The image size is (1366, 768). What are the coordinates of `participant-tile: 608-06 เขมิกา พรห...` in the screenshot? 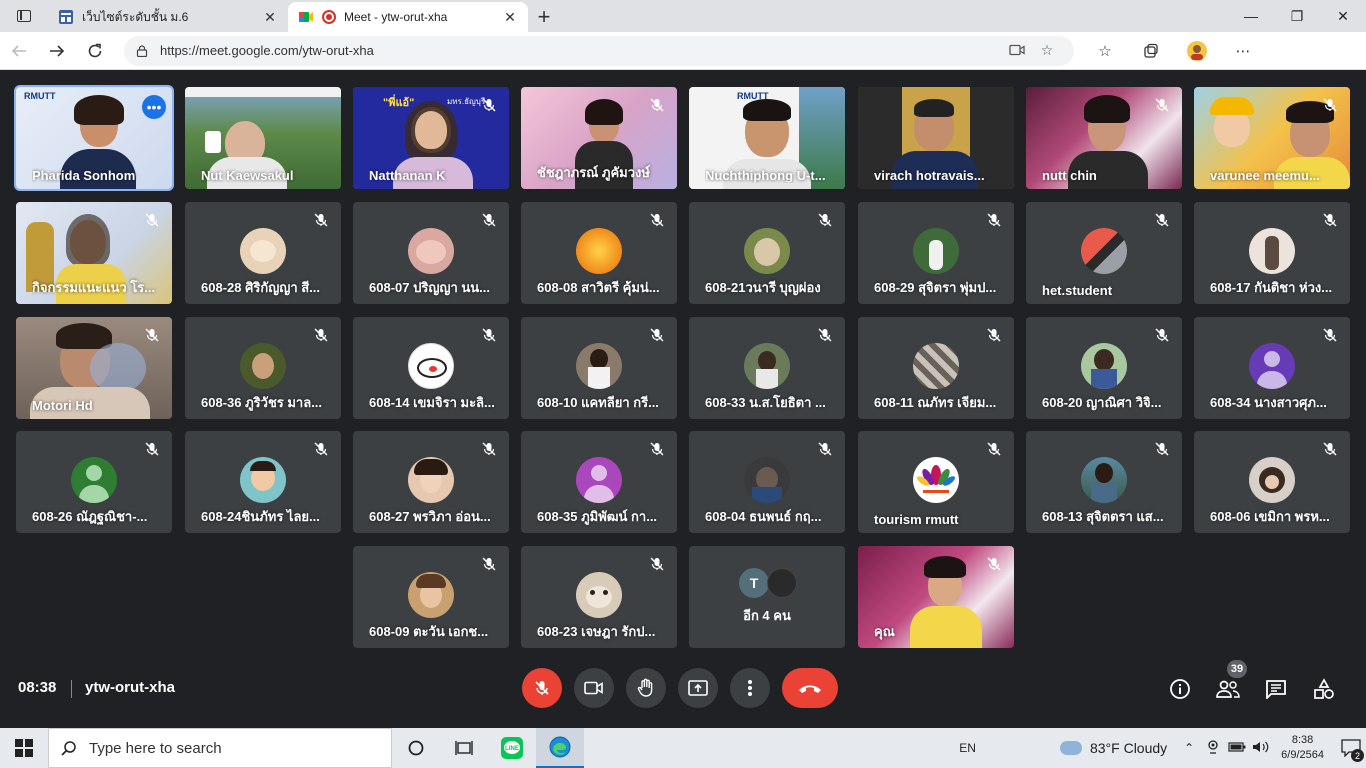 It's located at (1272, 482).